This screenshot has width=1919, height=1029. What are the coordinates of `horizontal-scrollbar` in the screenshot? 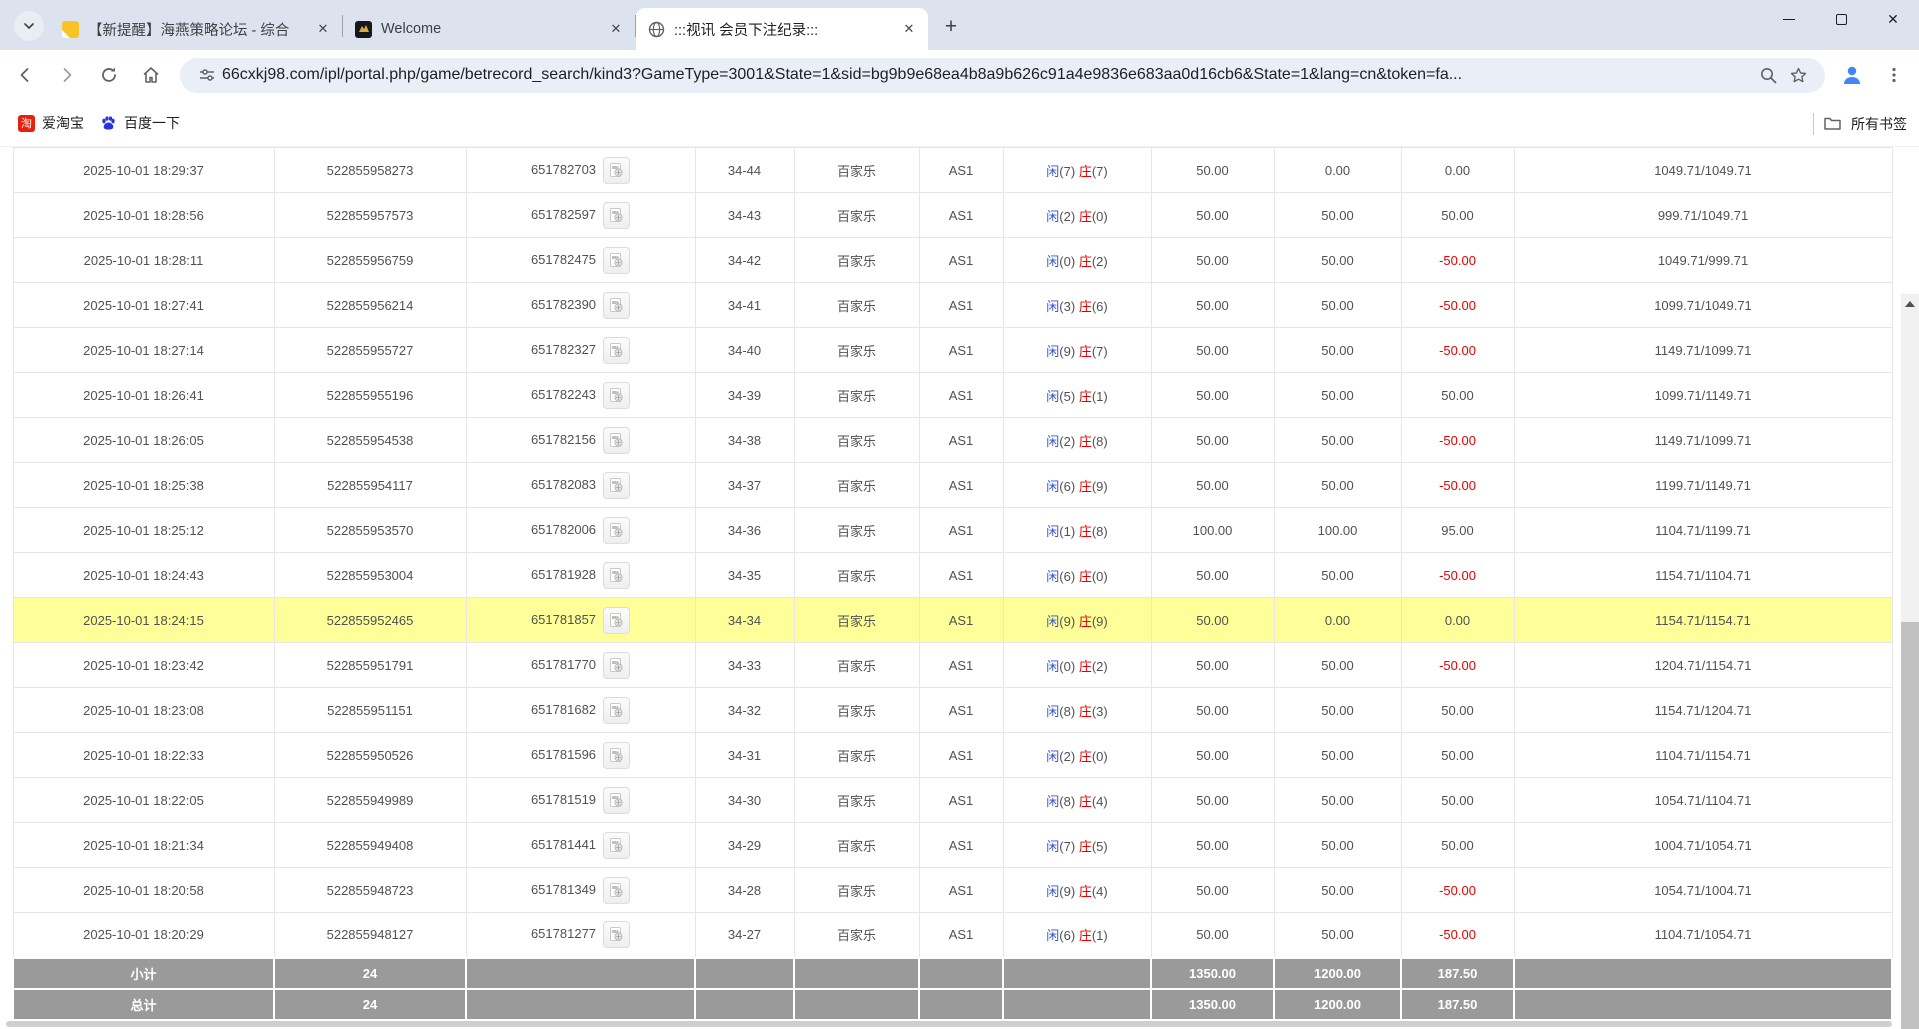 It's located at (949, 1024).